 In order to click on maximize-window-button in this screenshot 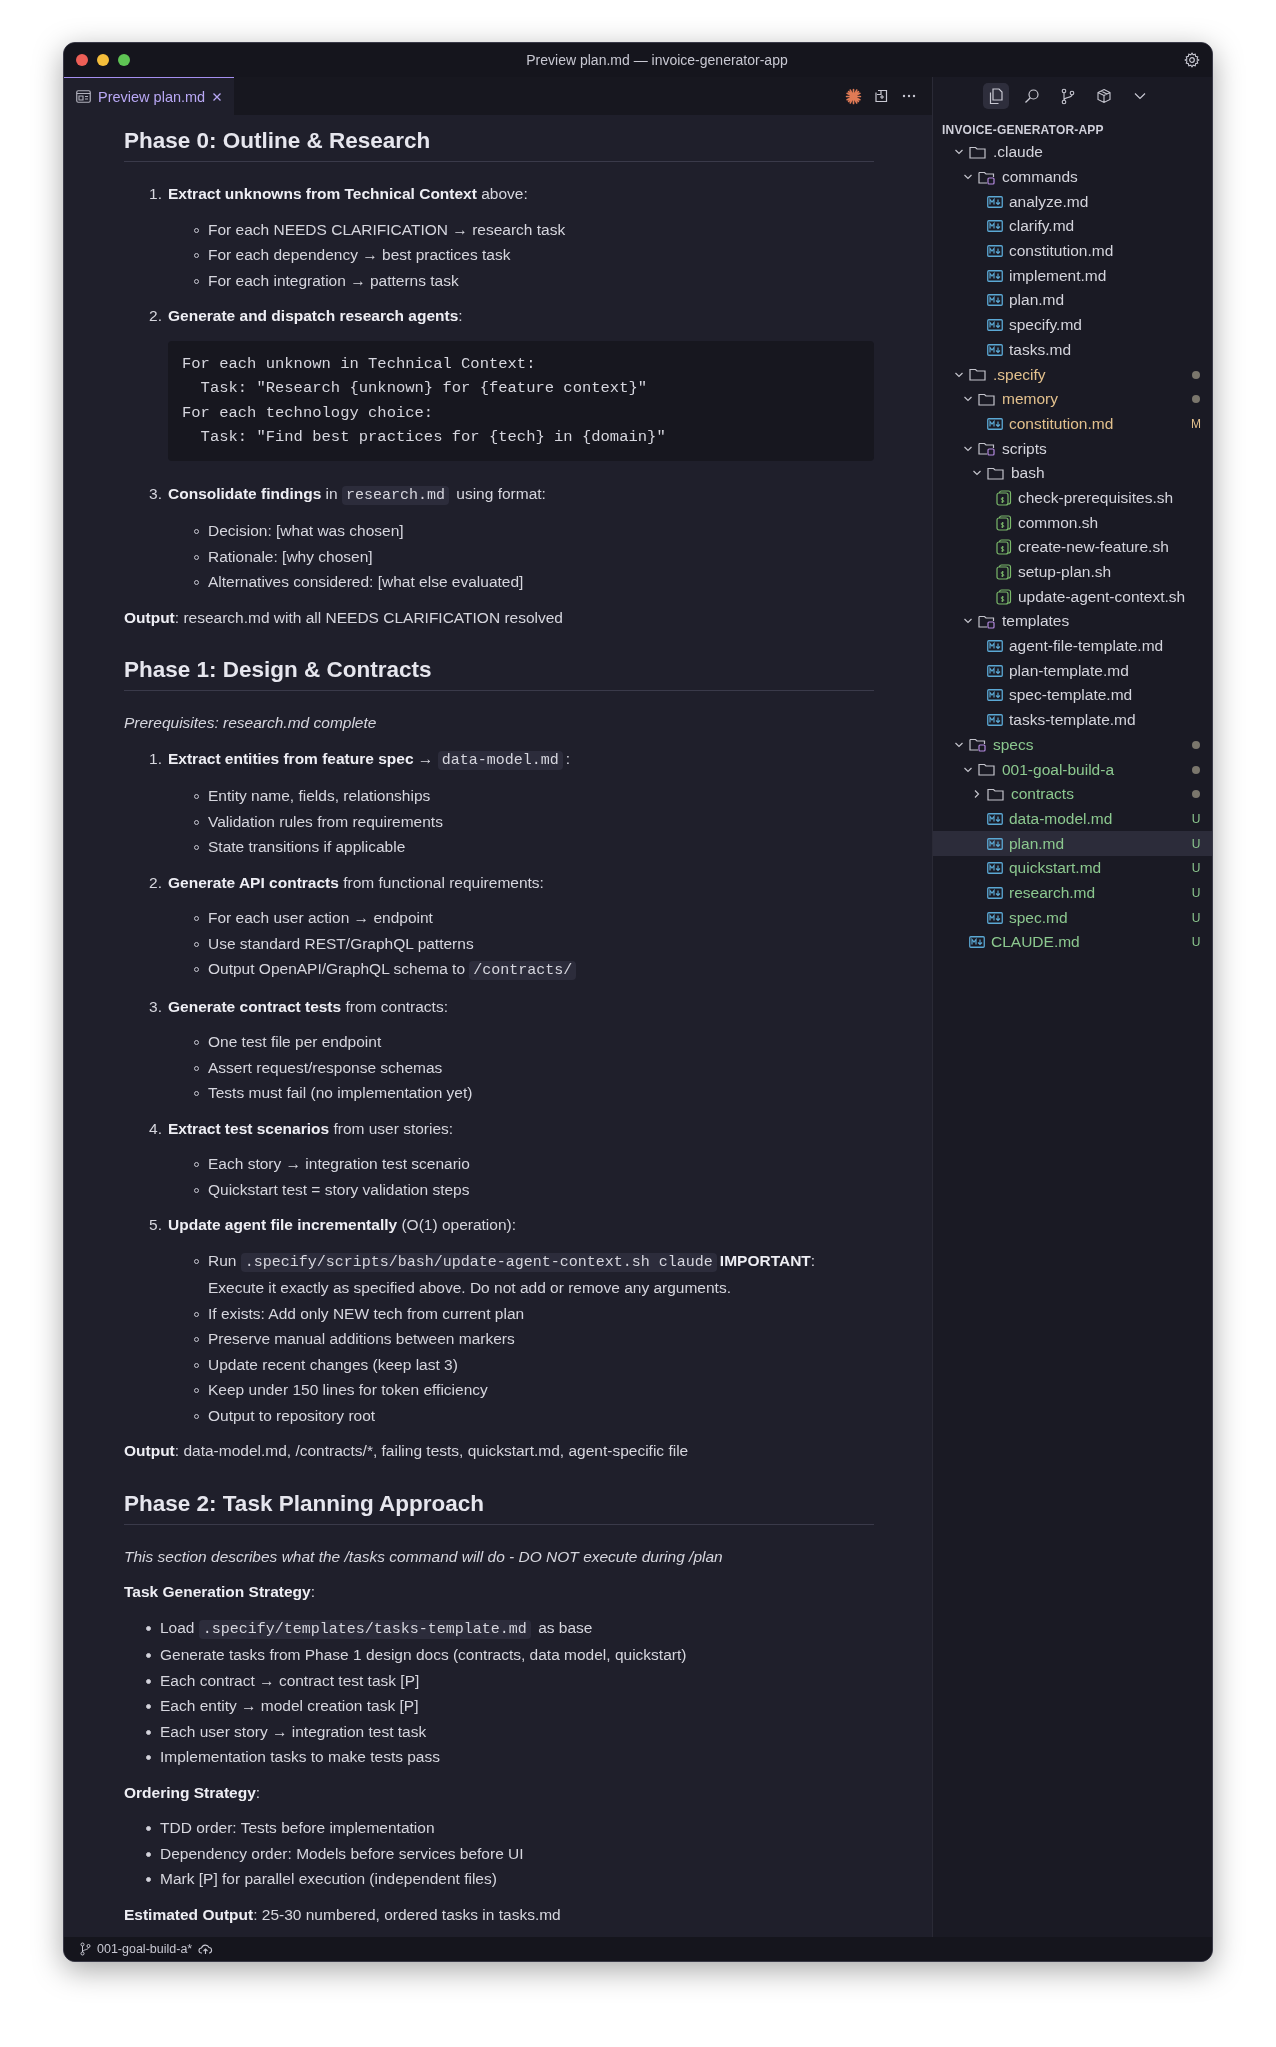, I will do `click(124, 60)`.